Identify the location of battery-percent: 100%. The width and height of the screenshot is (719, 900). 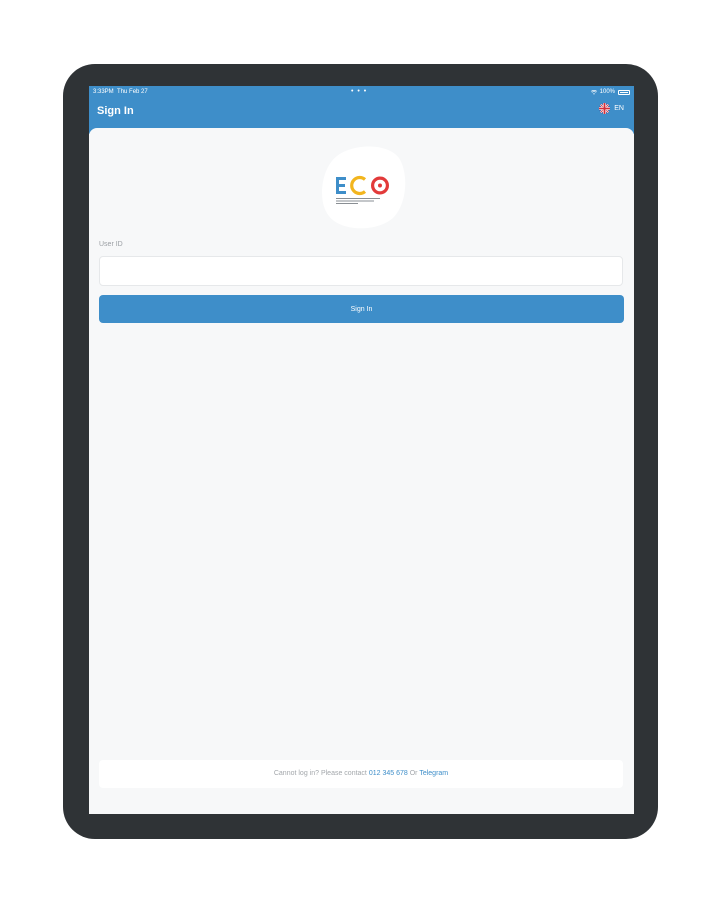
(607, 92).